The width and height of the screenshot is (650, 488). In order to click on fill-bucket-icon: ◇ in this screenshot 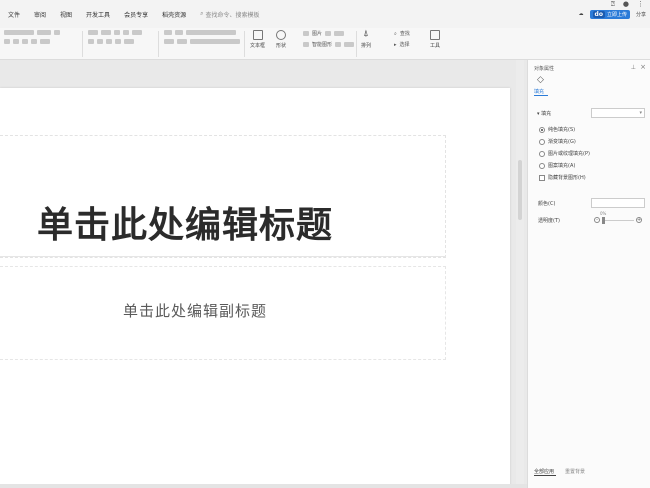, I will do `click(540, 80)`.